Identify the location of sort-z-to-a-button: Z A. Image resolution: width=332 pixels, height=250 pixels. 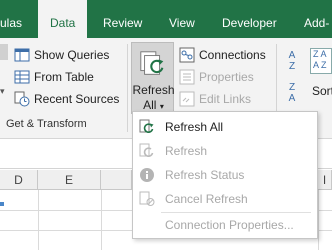
(292, 97).